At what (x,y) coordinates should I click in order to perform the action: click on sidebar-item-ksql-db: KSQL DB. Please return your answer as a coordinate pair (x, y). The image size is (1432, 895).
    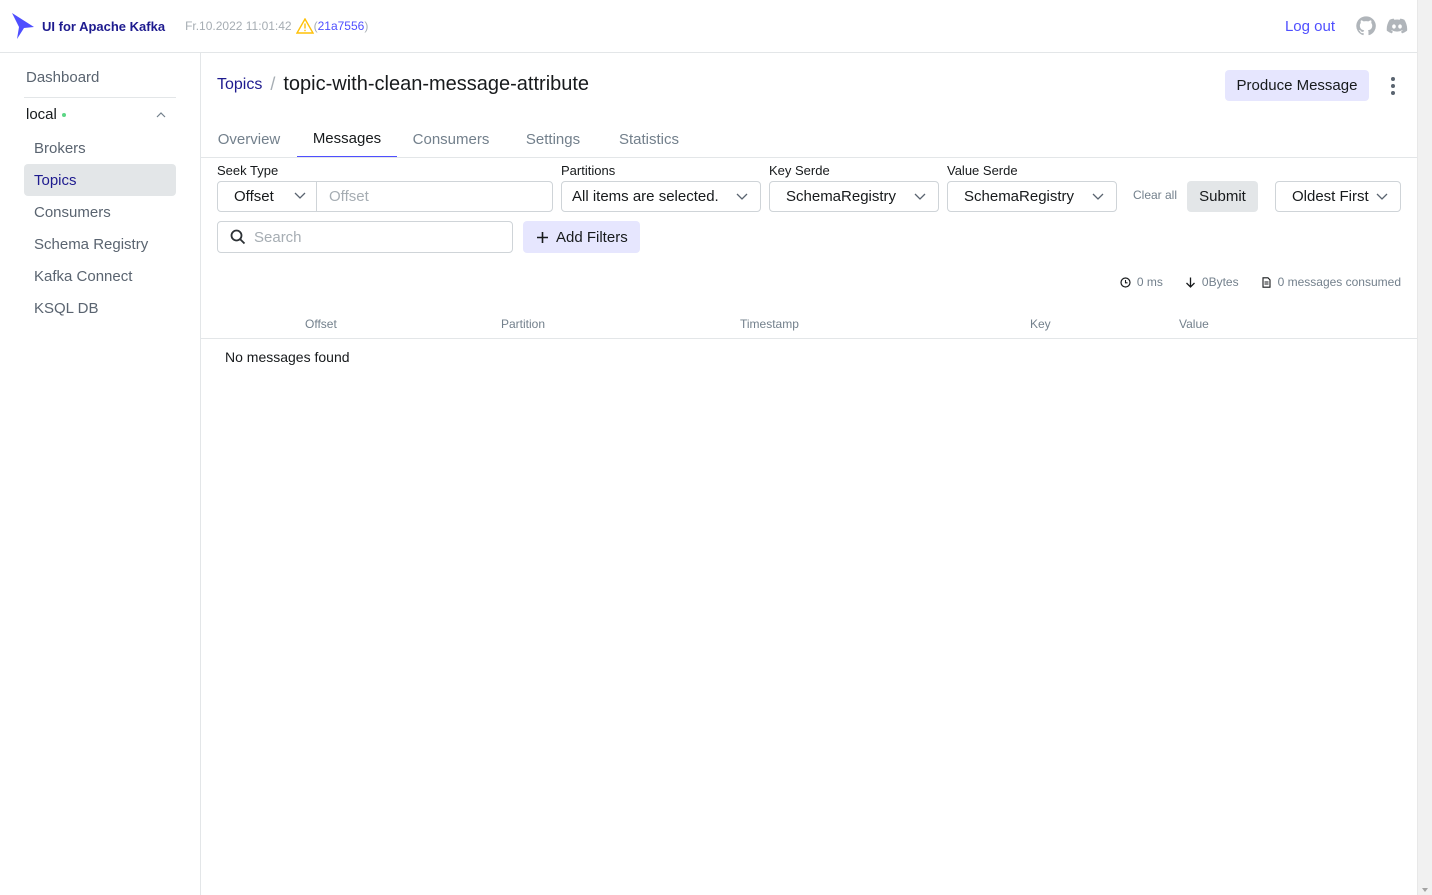
    Looking at the image, I should click on (100, 308).